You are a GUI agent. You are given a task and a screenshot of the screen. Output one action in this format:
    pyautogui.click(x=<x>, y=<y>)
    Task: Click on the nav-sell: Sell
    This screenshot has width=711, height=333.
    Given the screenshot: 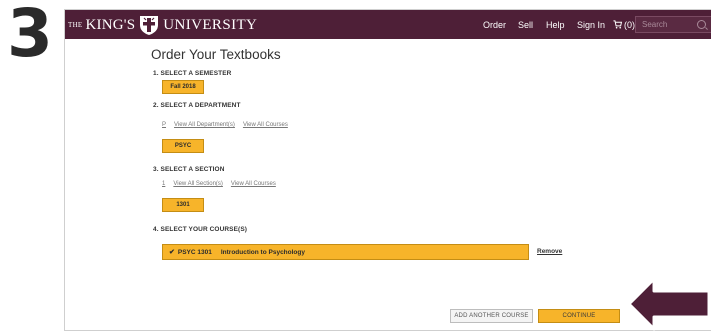 What is the action you would take?
    pyautogui.click(x=525, y=24)
    